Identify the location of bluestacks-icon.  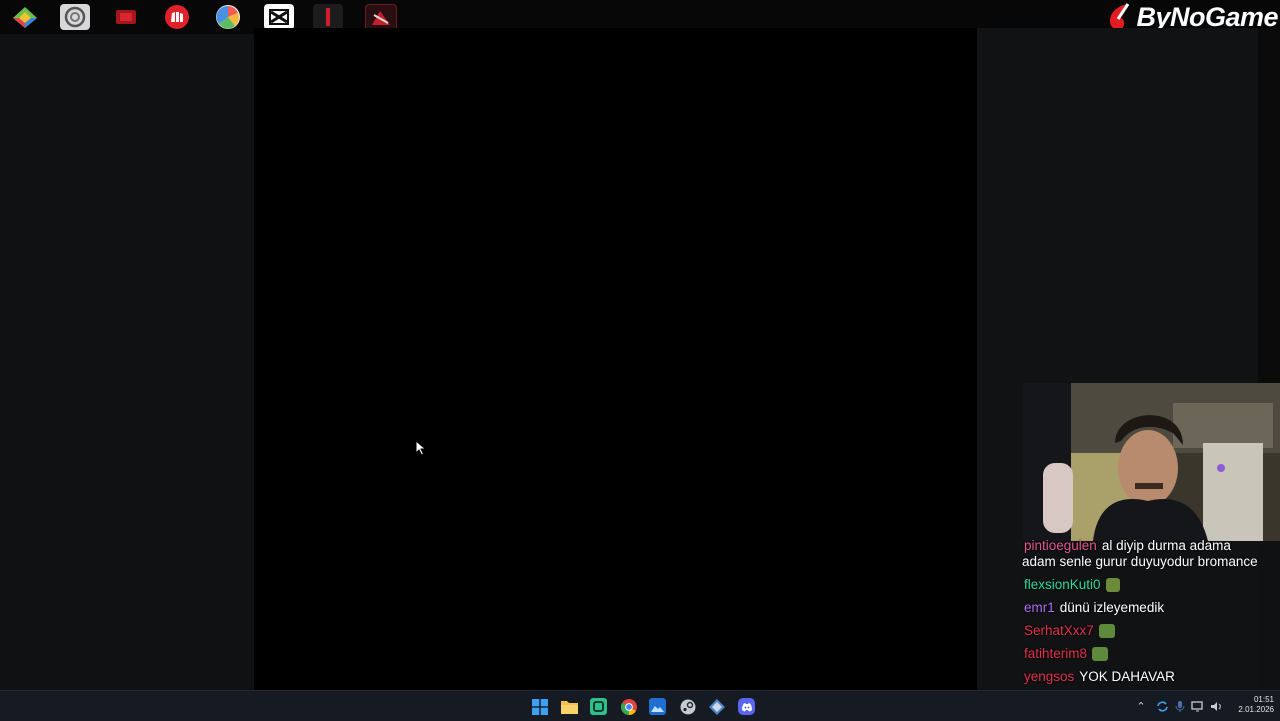
(25, 17).